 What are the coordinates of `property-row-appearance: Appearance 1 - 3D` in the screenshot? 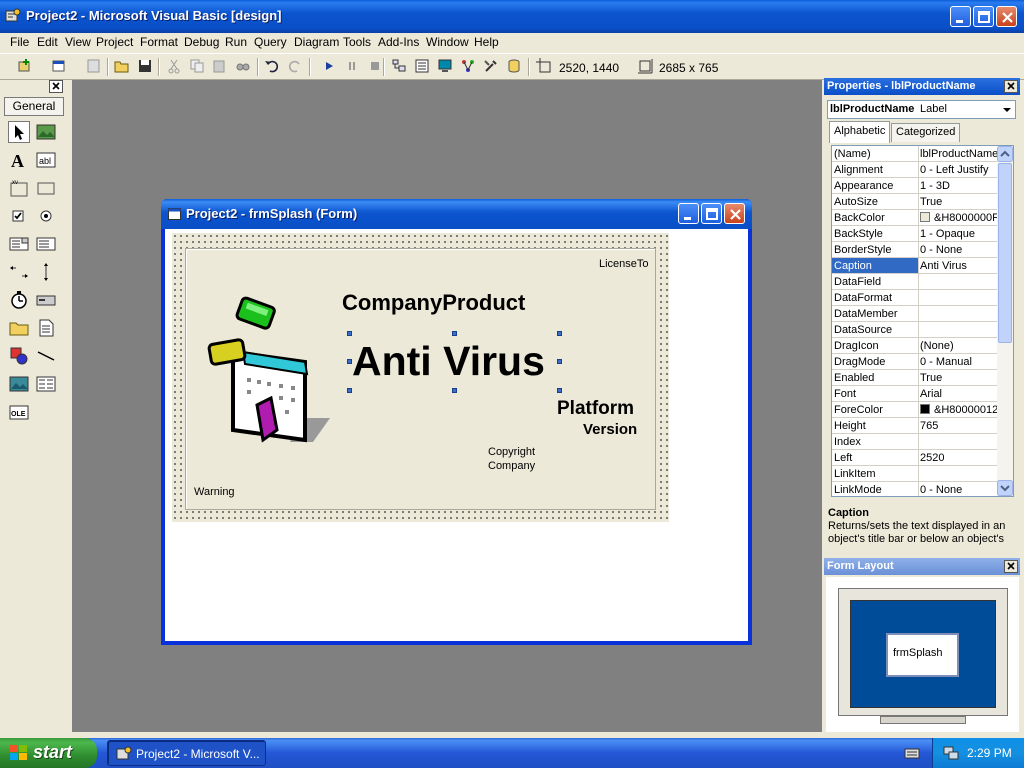 It's located at (915, 186).